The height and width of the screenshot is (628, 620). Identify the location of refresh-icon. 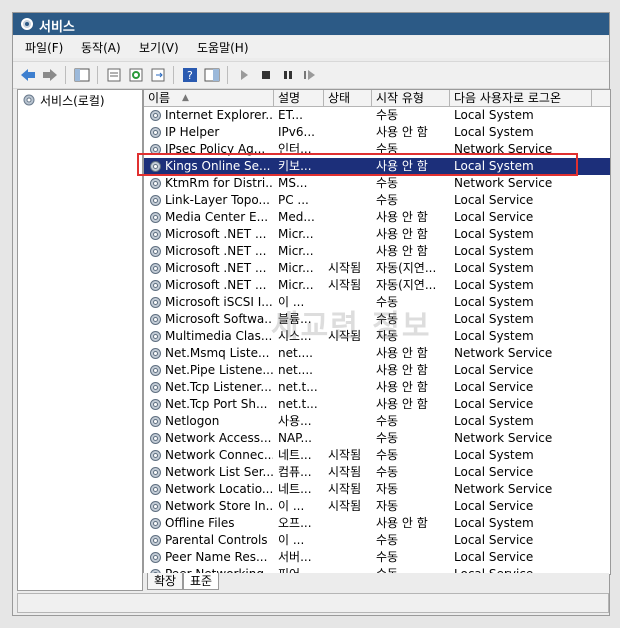
(136, 75).